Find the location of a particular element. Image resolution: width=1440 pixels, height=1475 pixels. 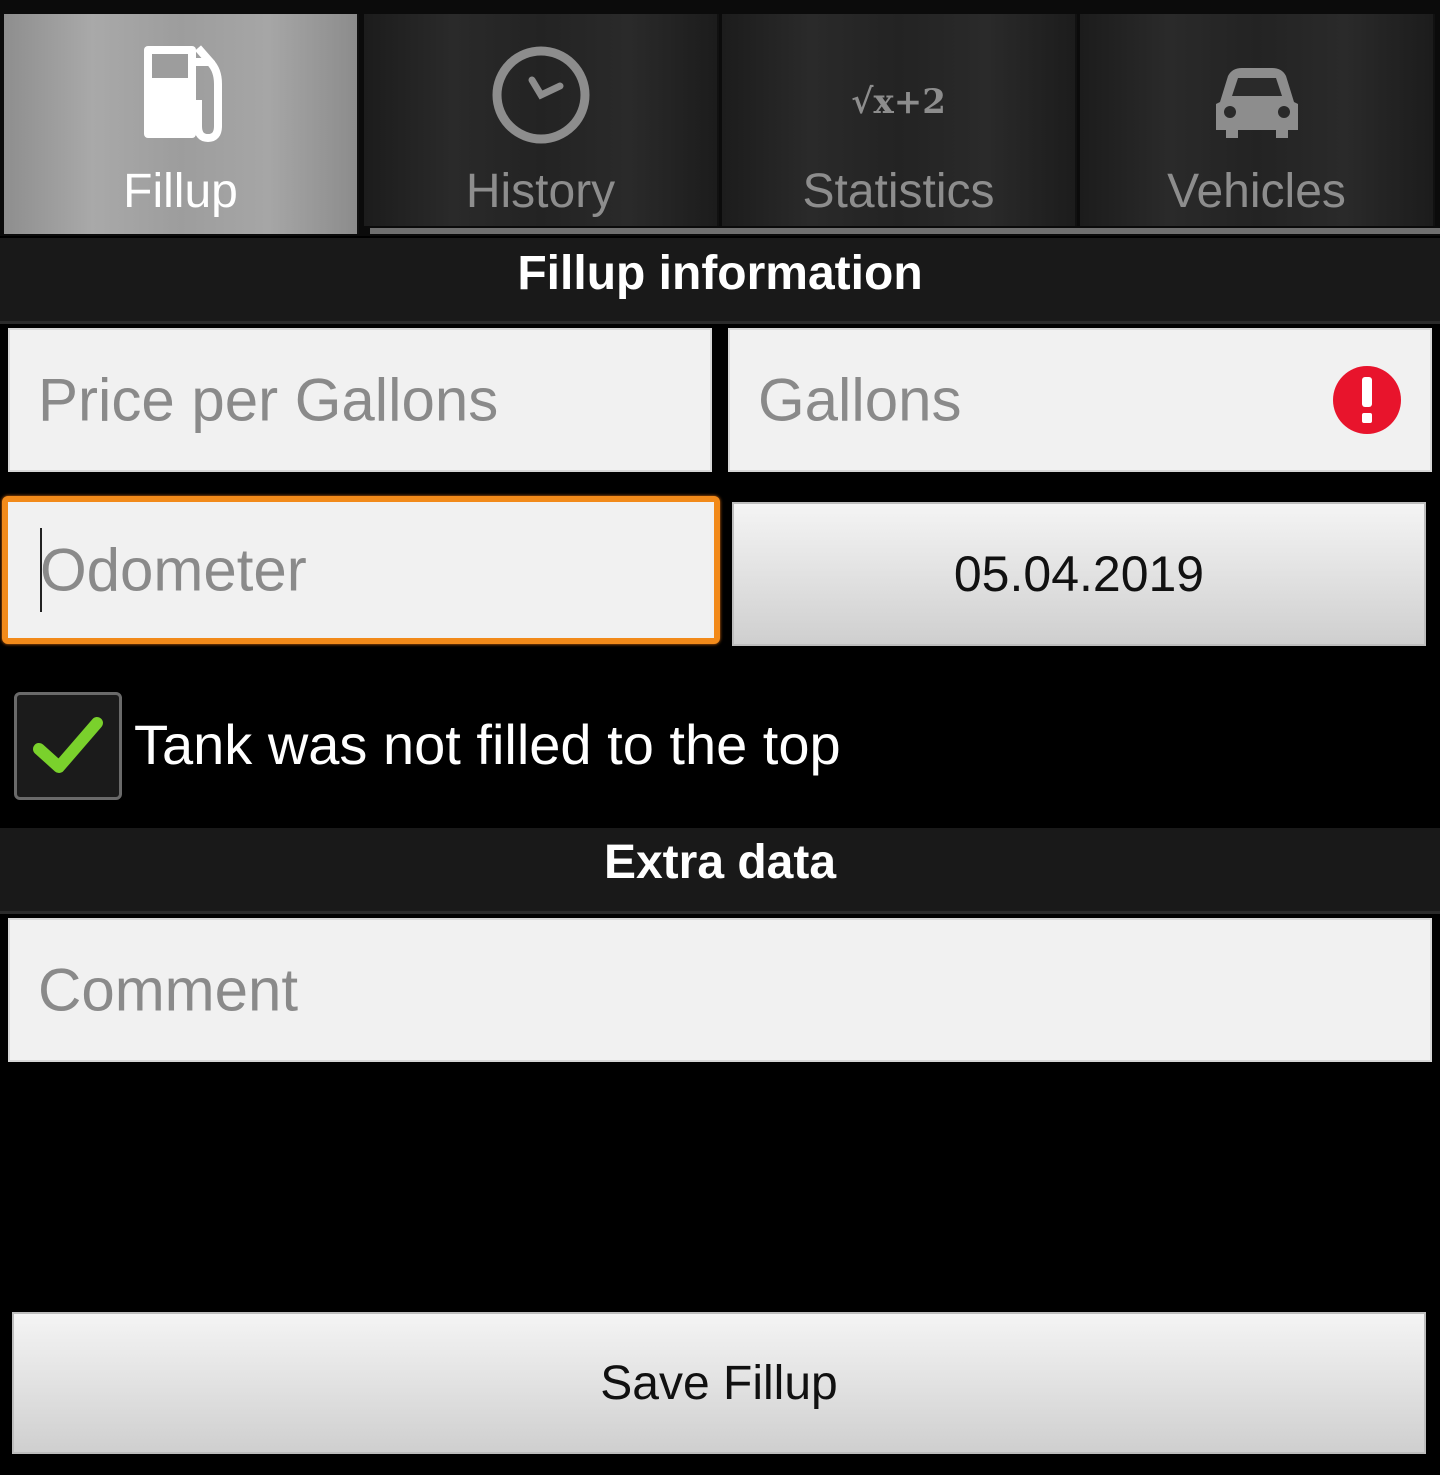

gallons-placeholder: Gallons is located at coordinates (860, 400).